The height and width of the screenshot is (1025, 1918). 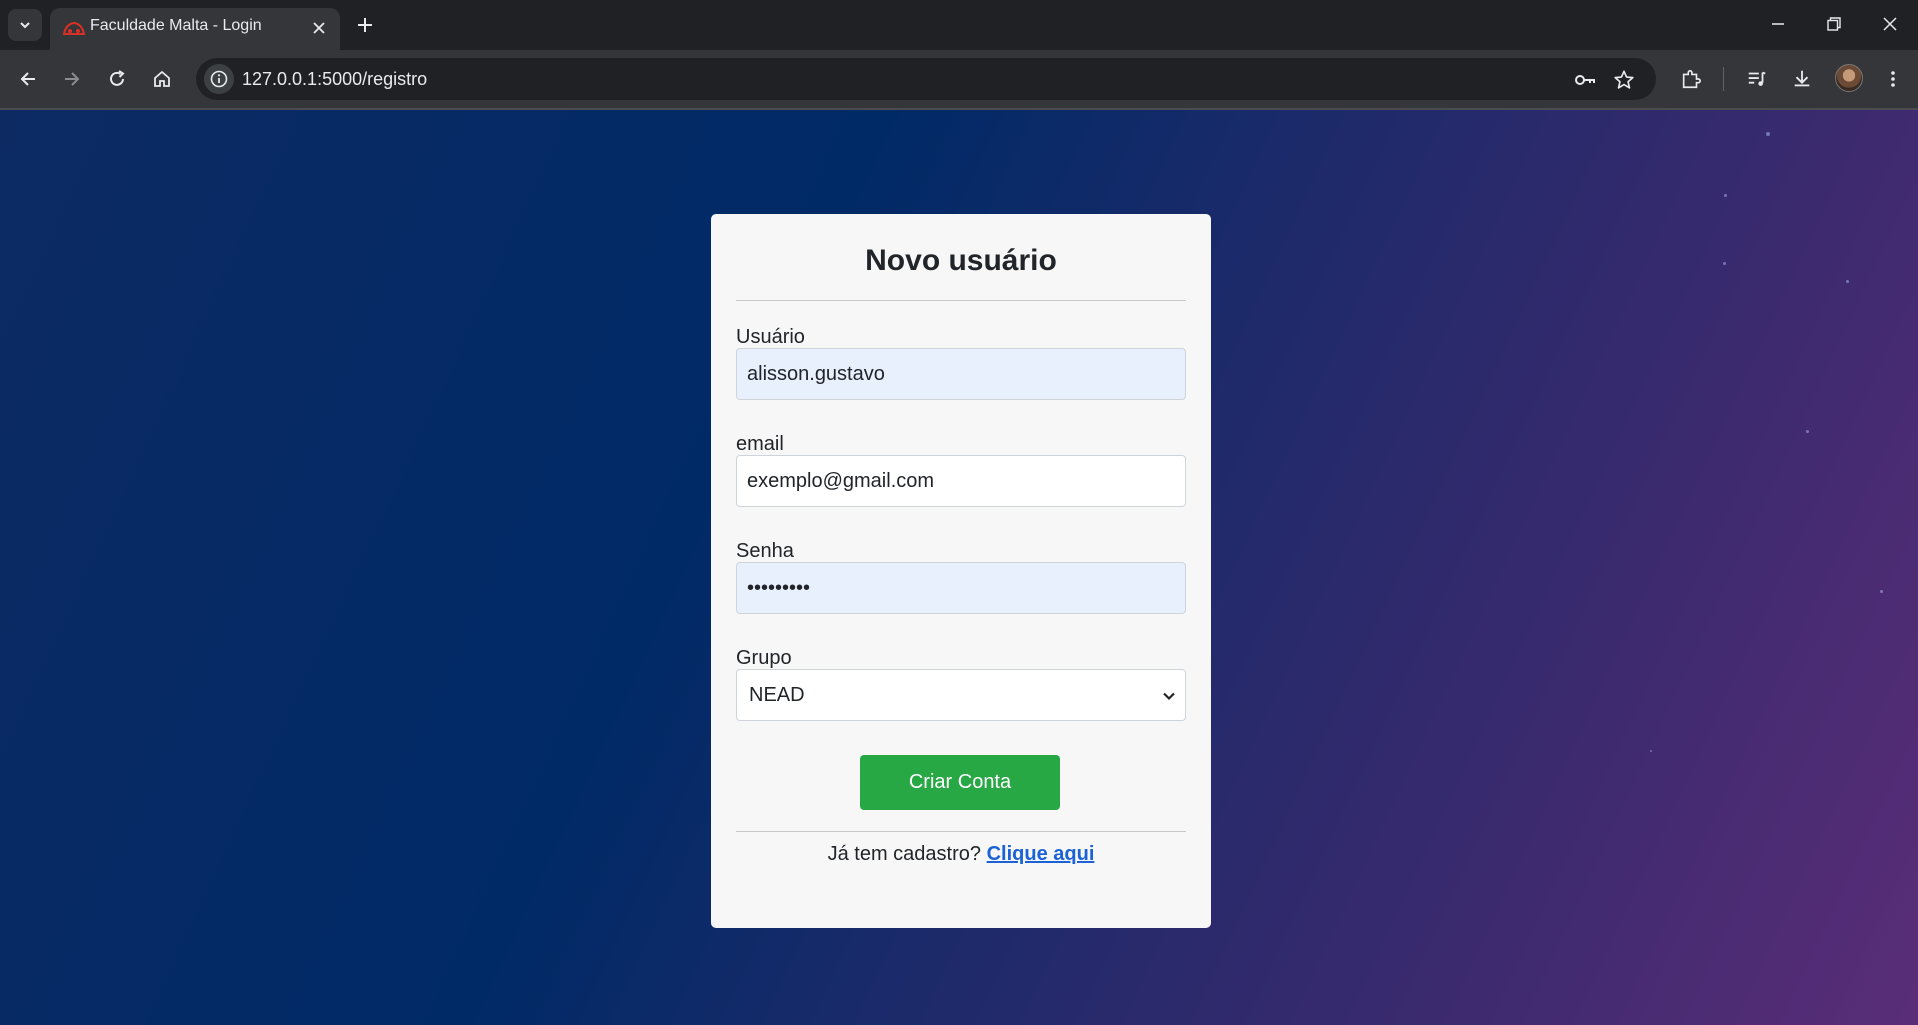 What do you see at coordinates (904, 854) in the screenshot?
I see `login-prompt-text: Já tem cadastro?` at bounding box center [904, 854].